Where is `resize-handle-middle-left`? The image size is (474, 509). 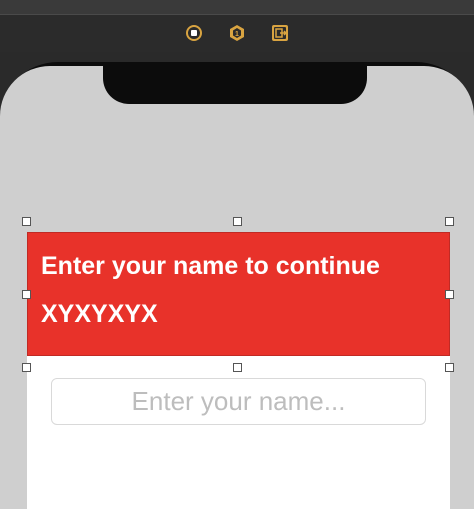
resize-handle-middle-left is located at coordinates (26, 294).